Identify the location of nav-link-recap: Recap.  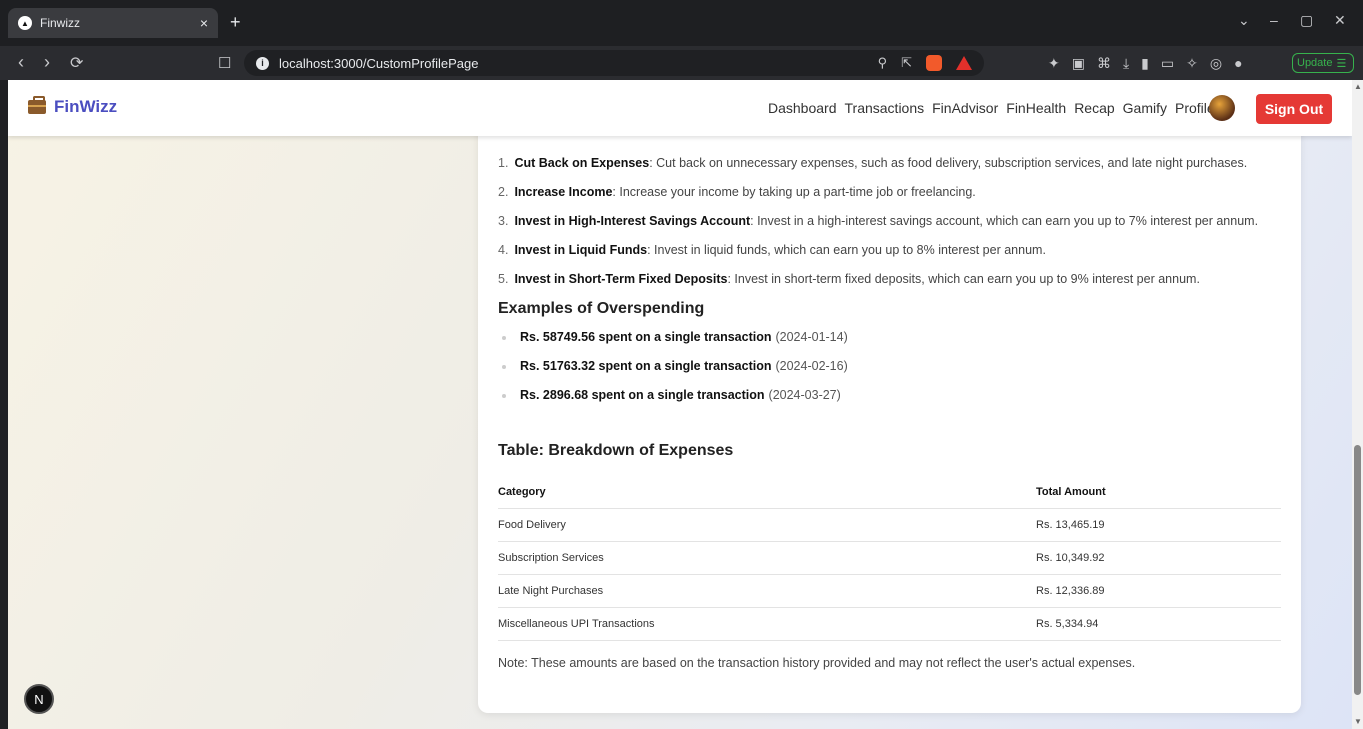
(1094, 108).